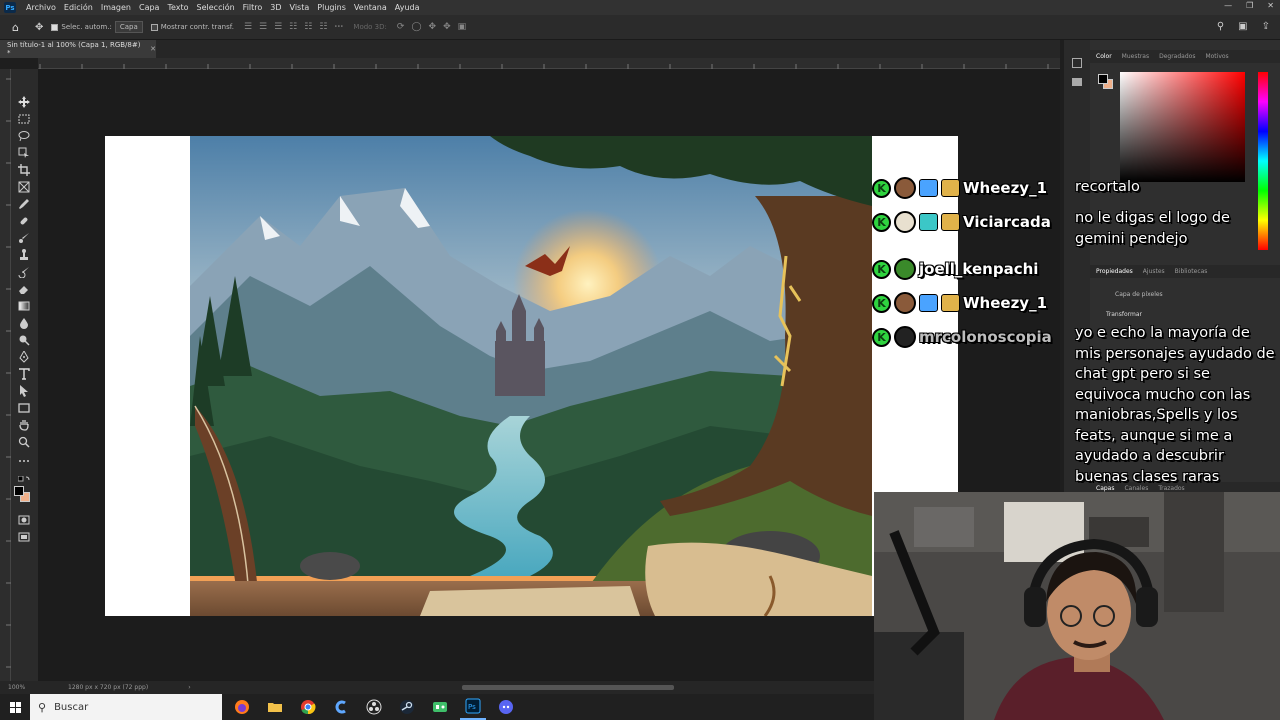 The image size is (1280, 720). Describe the element at coordinates (506, 707) in the screenshot. I see `discord-icon` at that location.